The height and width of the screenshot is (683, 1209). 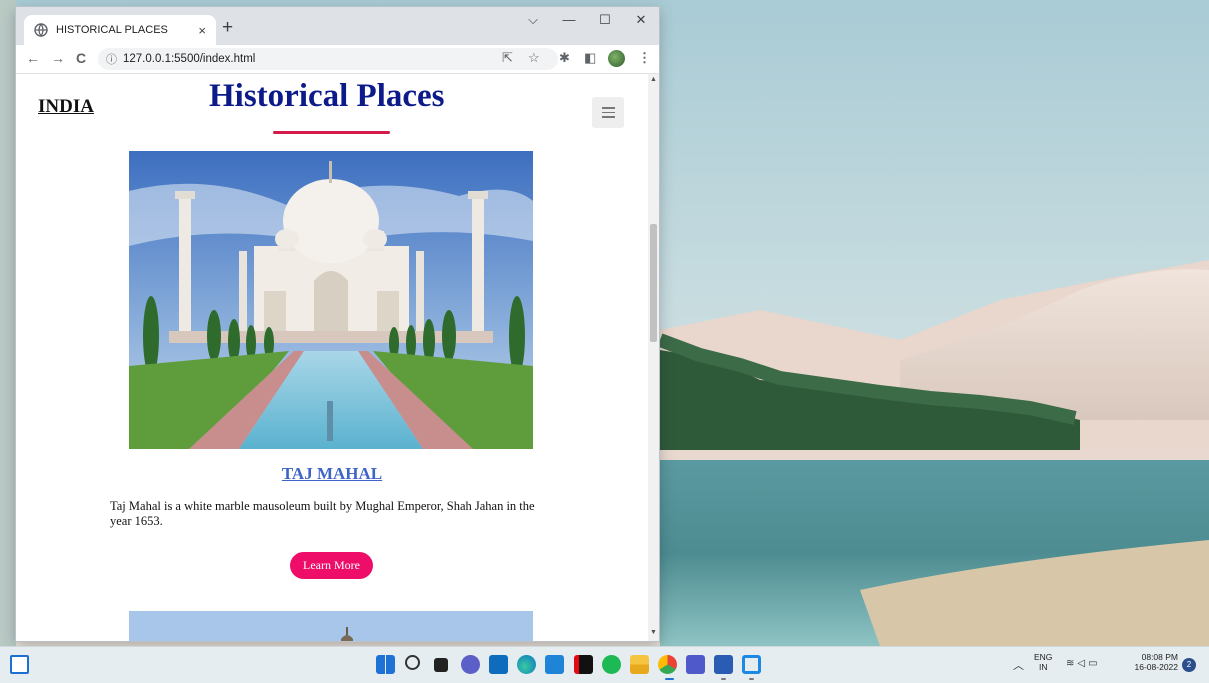 I want to click on forward-button: →, so click(x=58, y=58).